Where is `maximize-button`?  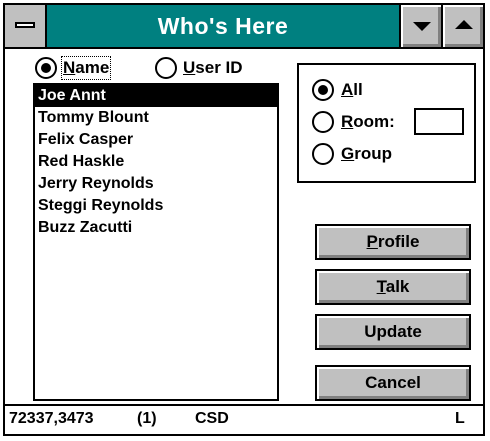 maximize-button is located at coordinates (462, 26).